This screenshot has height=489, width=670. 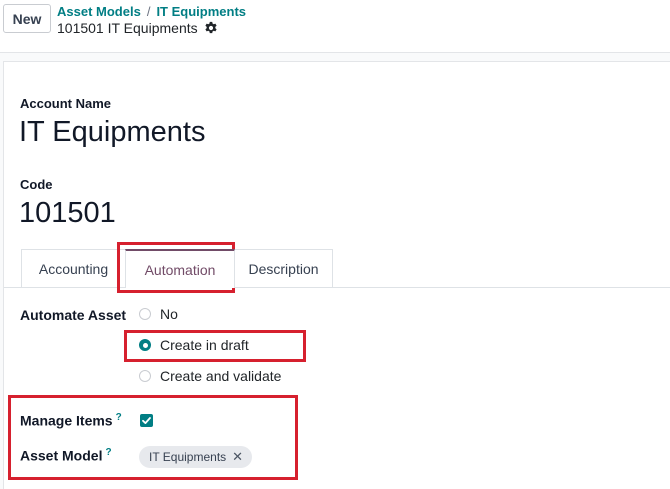 What do you see at coordinates (66, 420) in the screenshot?
I see `manage-items-label-text: Manage Items` at bounding box center [66, 420].